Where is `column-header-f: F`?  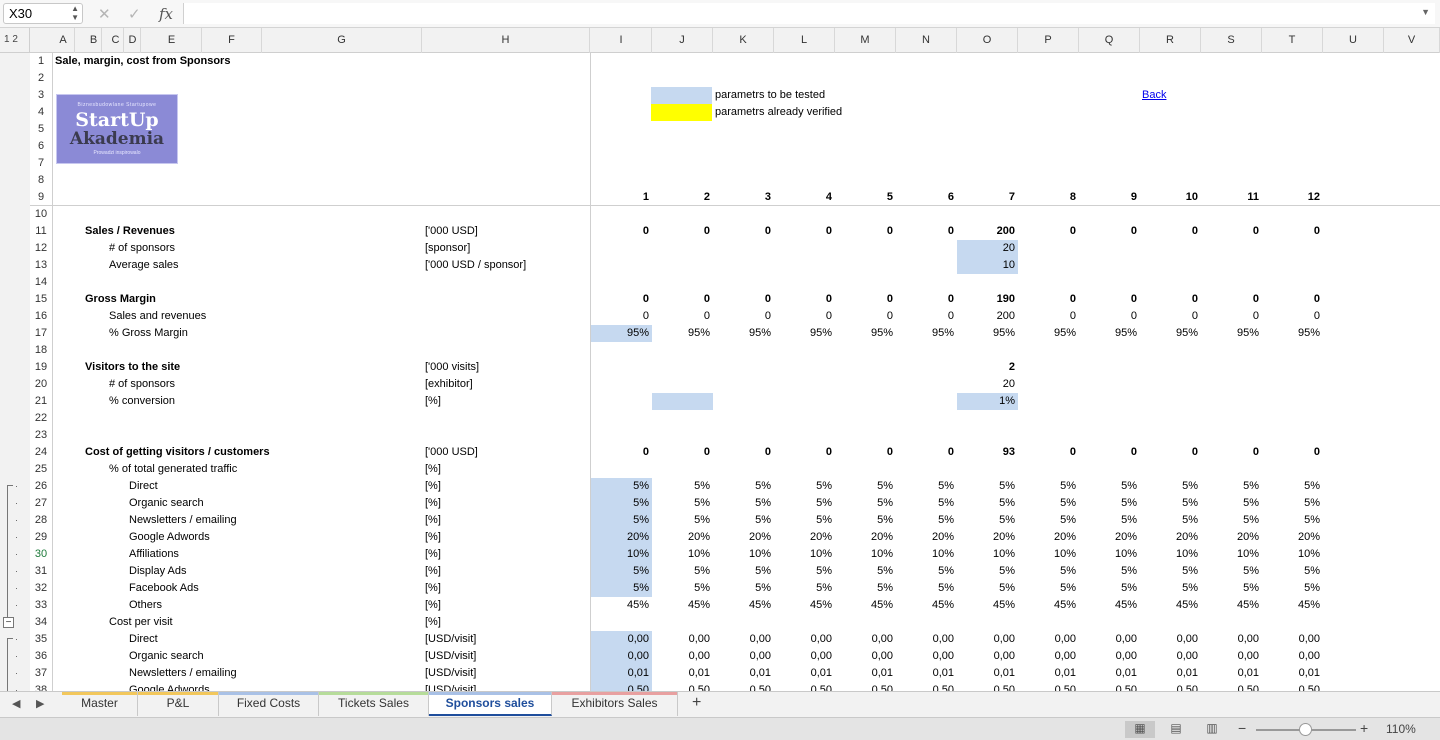
column-header-f: F is located at coordinates (232, 40).